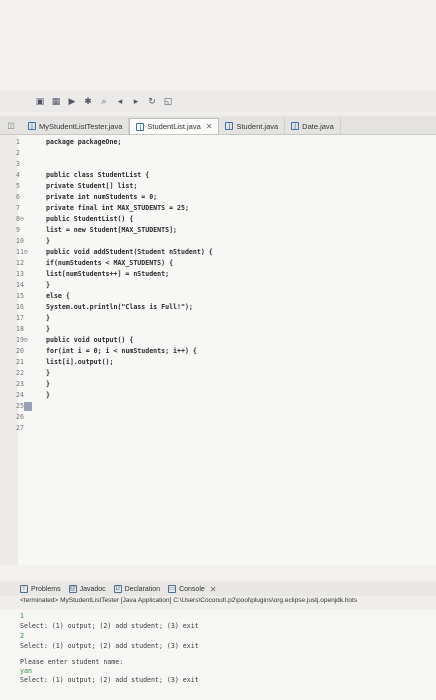 The width and height of the screenshot is (436, 700). What do you see at coordinates (117, 589) in the screenshot?
I see `declaration-icon: D` at bounding box center [117, 589].